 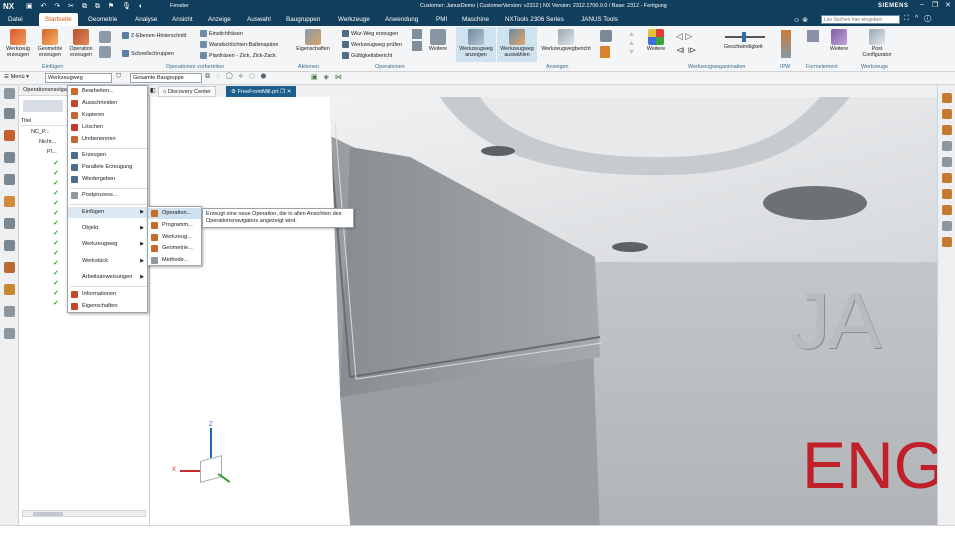 I want to click on fixture-icon, so click(x=947, y=178).